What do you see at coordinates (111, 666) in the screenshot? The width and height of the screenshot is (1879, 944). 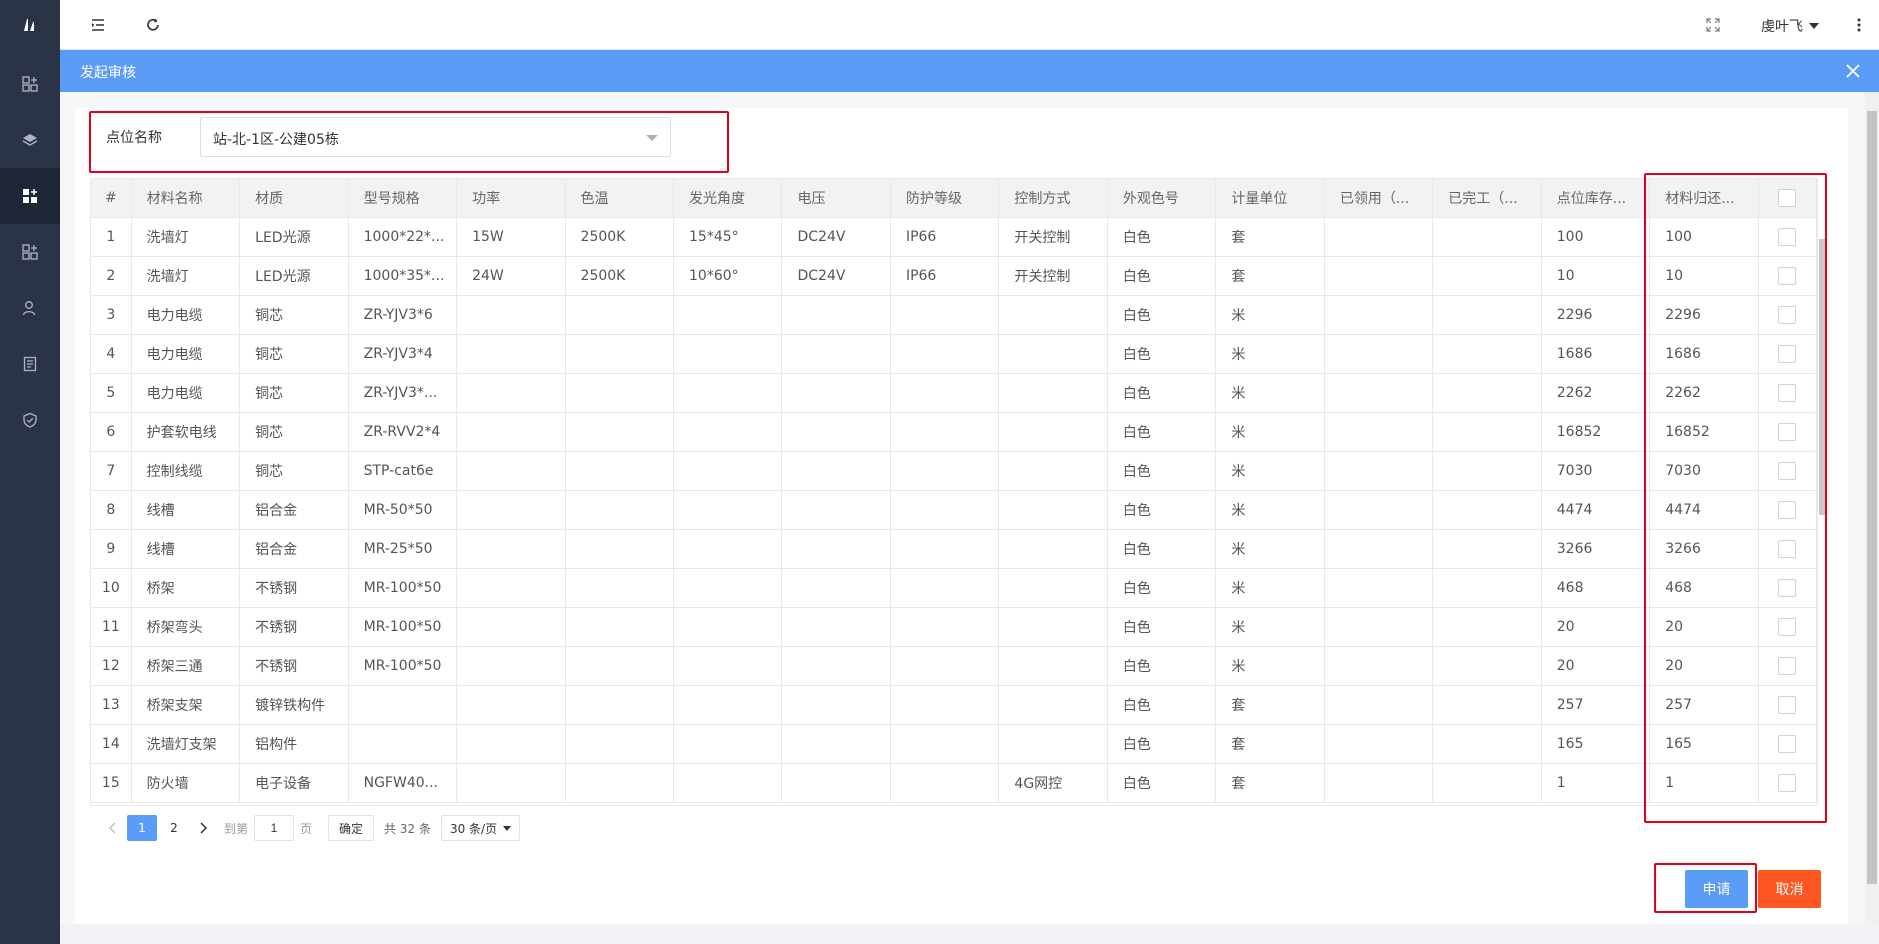 I see `table-cell: 12` at bounding box center [111, 666].